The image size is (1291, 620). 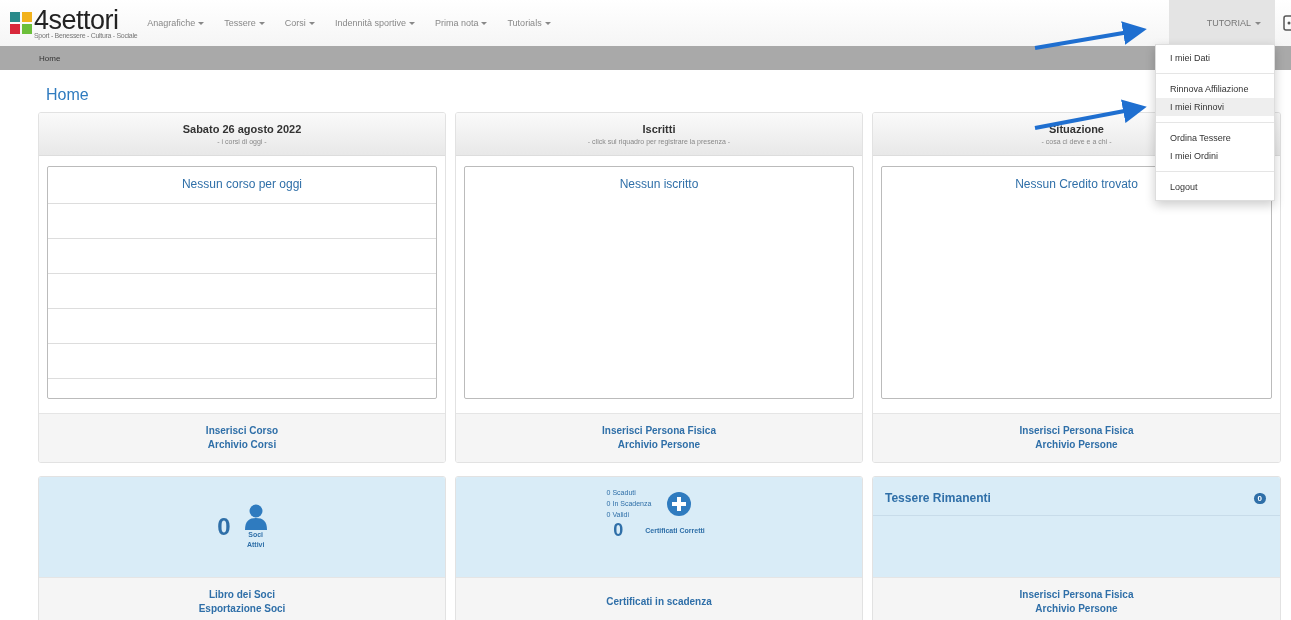 I want to click on menu-item: Corsi, so click(x=305, y=23).